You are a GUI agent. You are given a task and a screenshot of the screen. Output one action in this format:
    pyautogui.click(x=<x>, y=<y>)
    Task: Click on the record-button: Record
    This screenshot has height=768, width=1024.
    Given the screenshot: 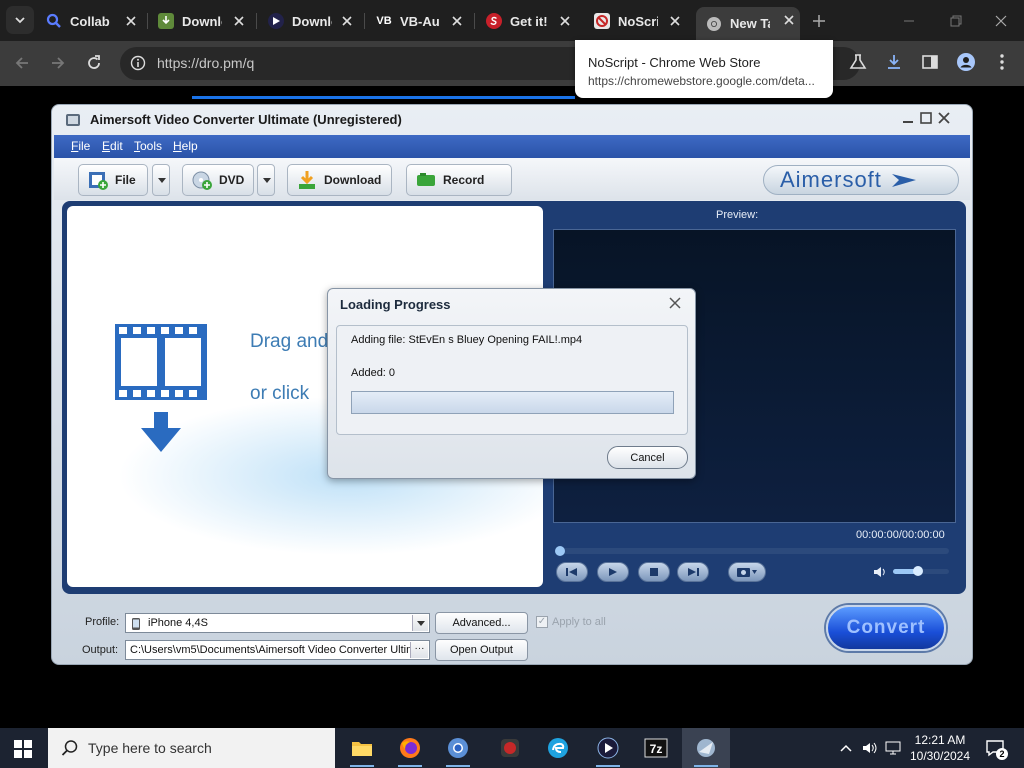 What is the action you would take?
    pyautogui.click(x=459, y=180)
    